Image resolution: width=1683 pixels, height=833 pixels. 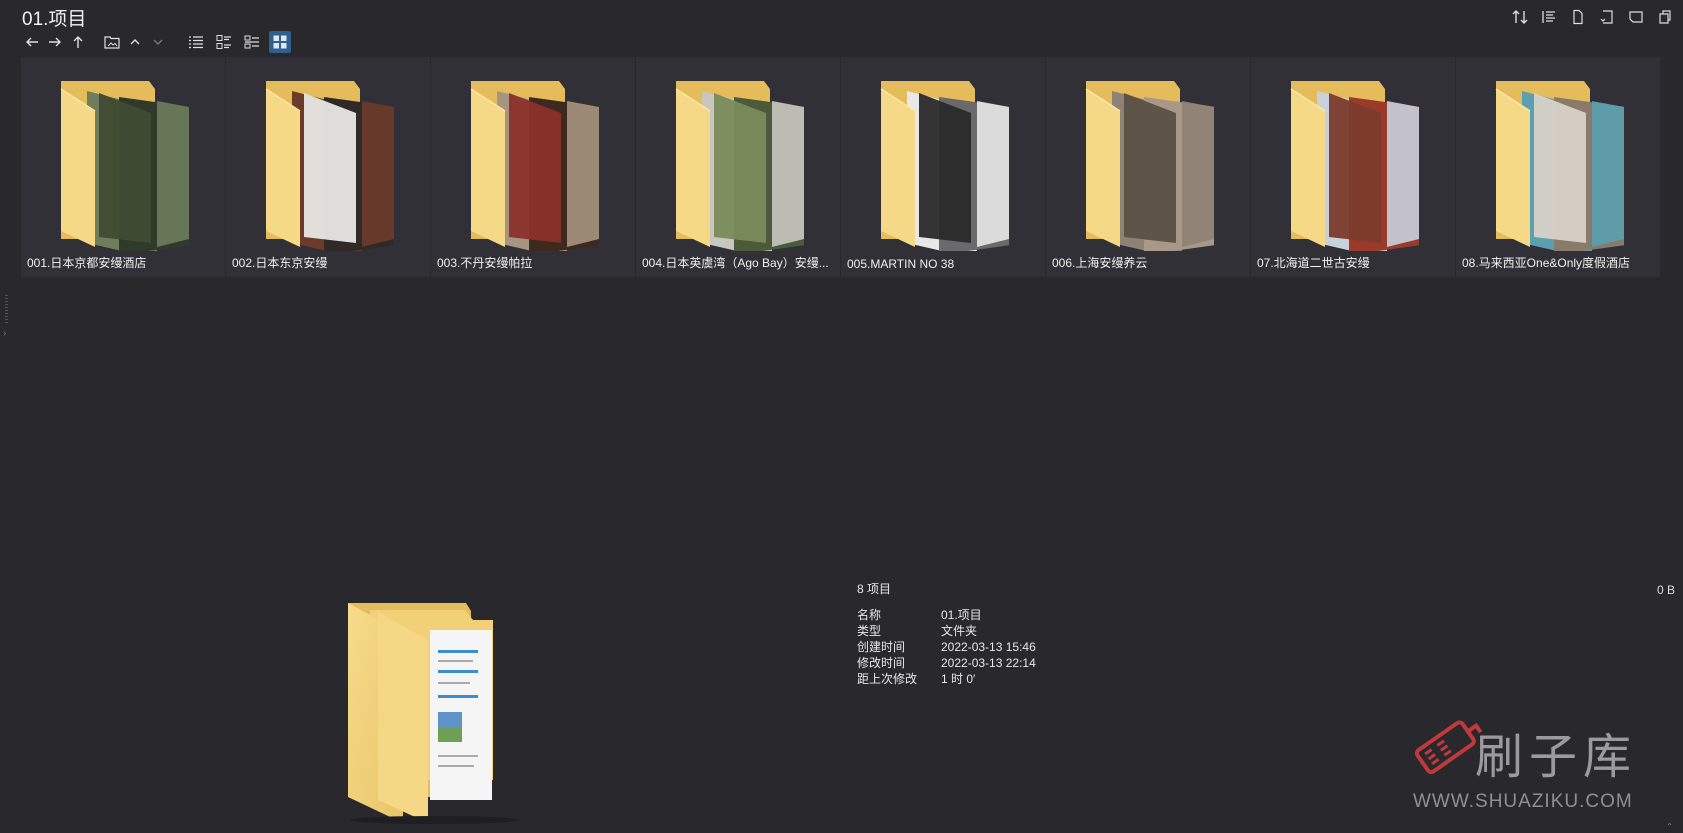 I want to click on folder-tile: 006.上海安缦养云, so click(x=1148, y=167).